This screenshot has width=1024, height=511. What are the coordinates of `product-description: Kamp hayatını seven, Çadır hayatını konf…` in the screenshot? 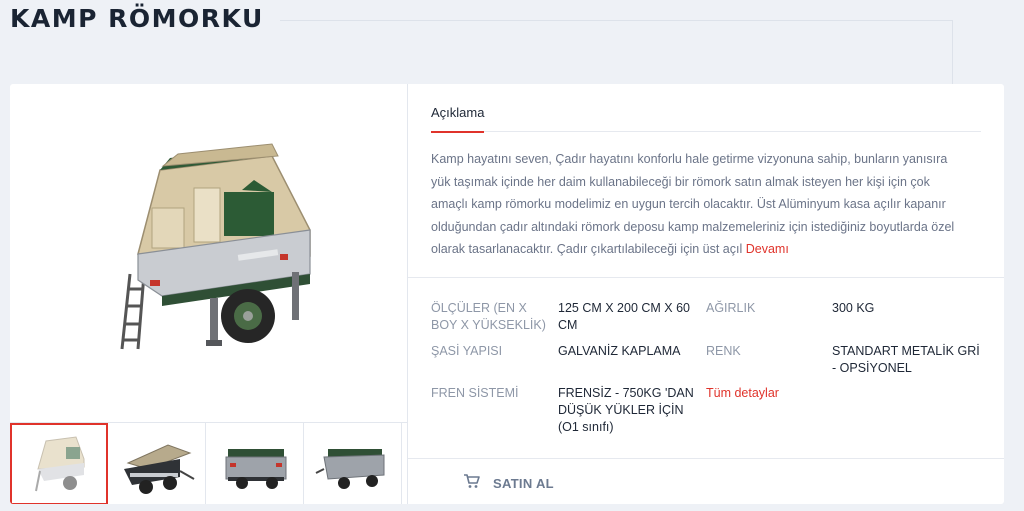 It's located at (696, 204).